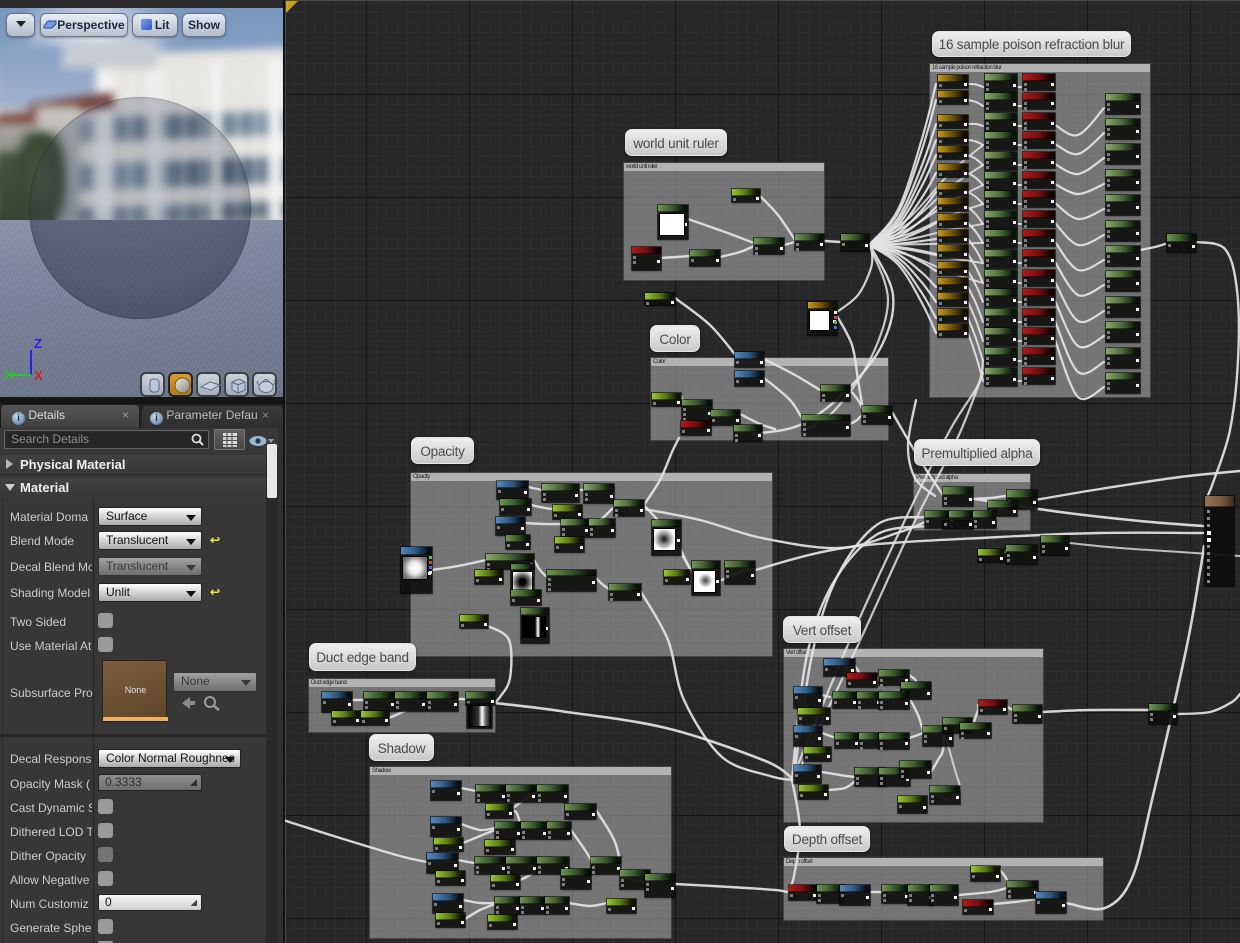 The width and height of the screenshot is (1240, 943). What do you see at coordinates (38, 375) in the screenshot?
I see `svg-text: X` at bounding box center [38, 375].